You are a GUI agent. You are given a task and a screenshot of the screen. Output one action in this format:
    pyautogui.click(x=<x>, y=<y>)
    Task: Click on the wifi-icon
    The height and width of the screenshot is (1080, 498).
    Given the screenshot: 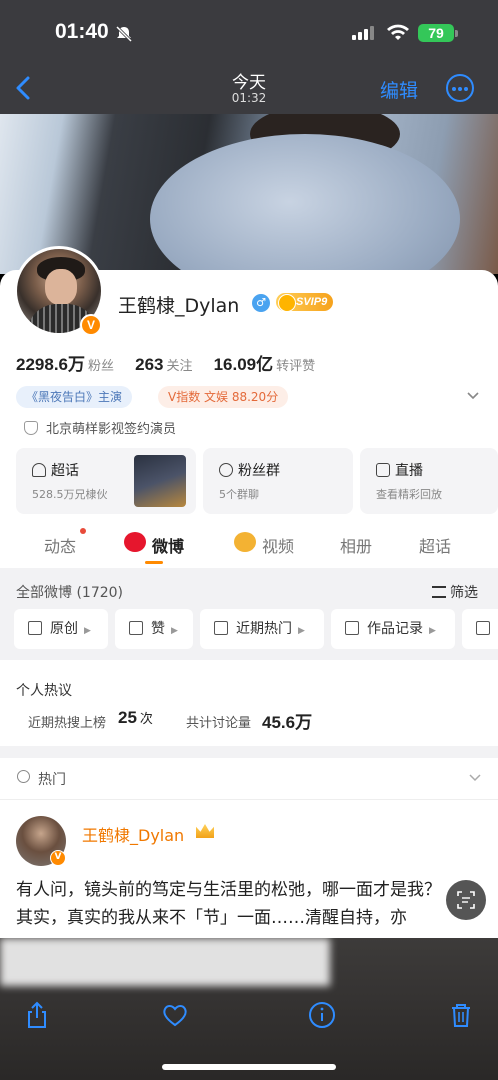 What is the action you would take?
    pyautogui.click(x=398, y=32)
    